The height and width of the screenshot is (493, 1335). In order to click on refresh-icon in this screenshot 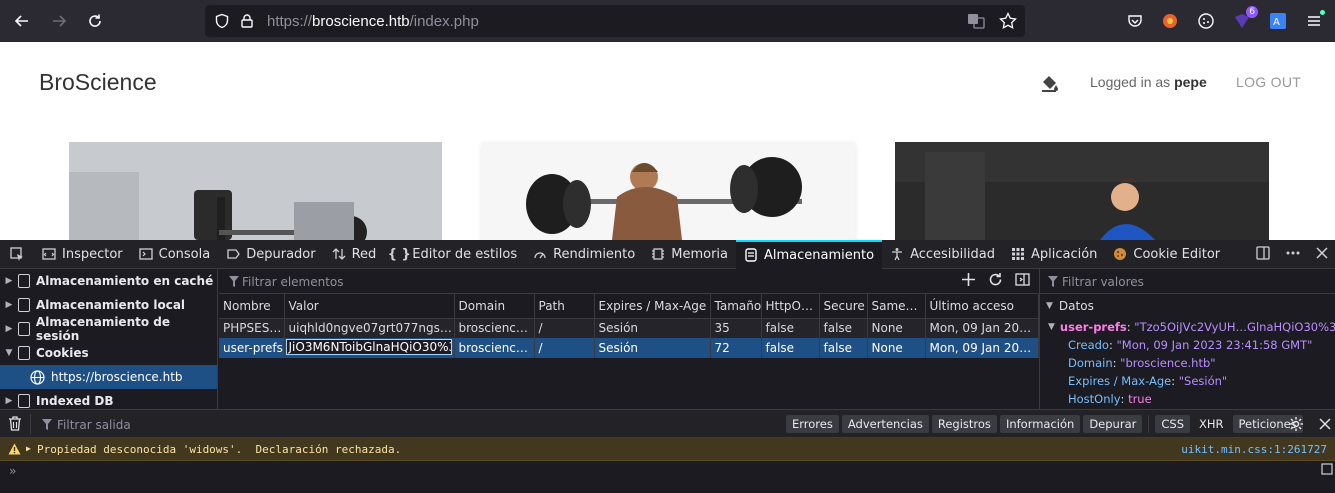, I will do `click(995, 281)`.